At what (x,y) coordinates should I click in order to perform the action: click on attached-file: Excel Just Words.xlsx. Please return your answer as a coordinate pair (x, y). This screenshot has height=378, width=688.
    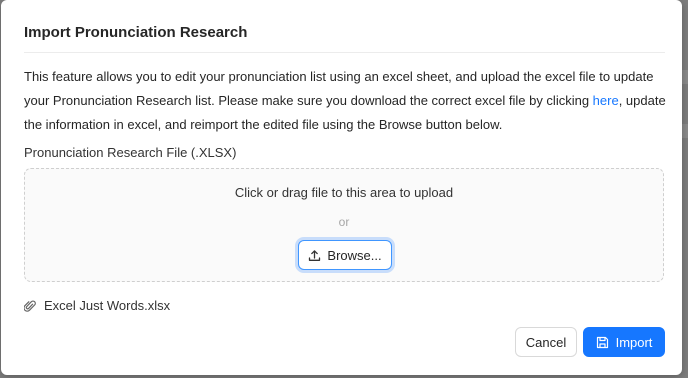
    Looking at the image, I should click on (97, 305).